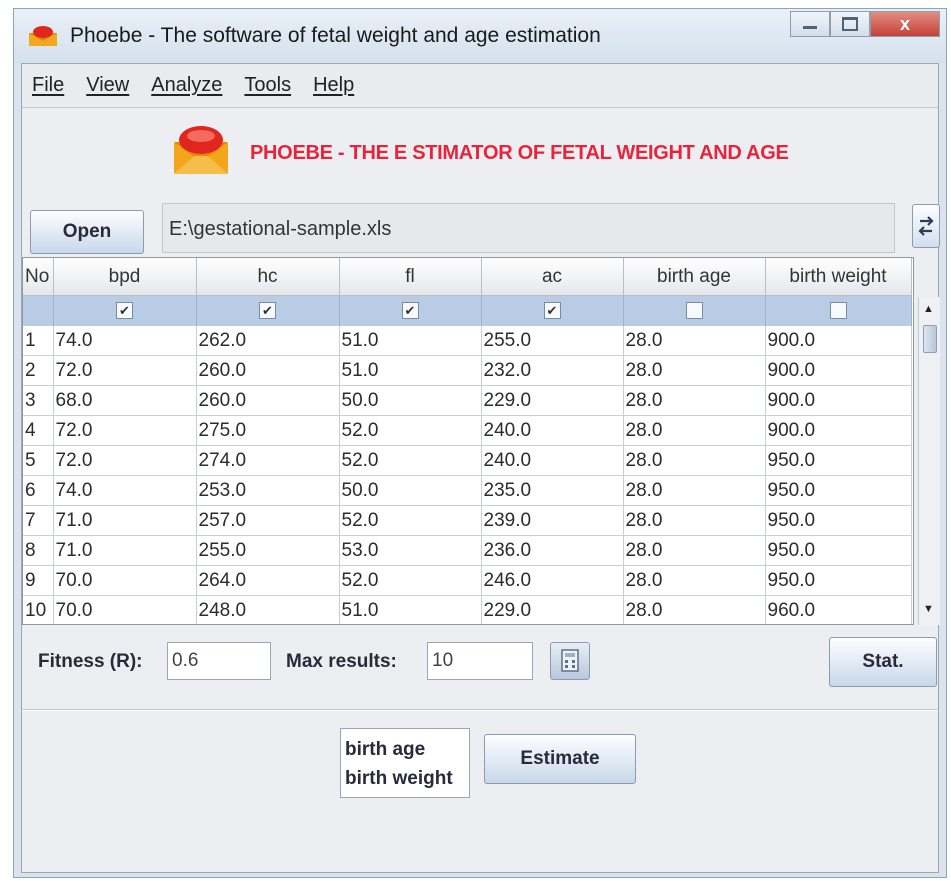 The image size is (951, 881). What do you see at coordinates (552, 370) in the screenshot?
I see `cell-ac: 232.0` at bounding box center [552, 370].